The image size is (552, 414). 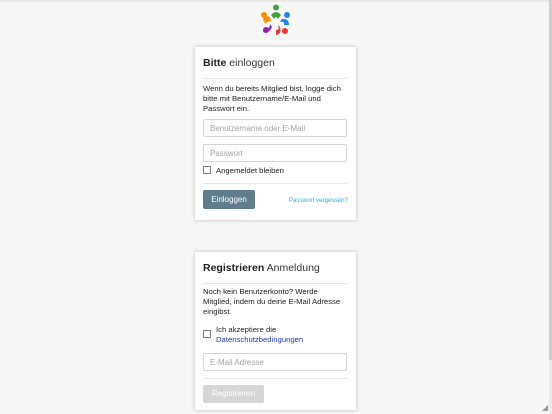 I want to click on register-title: Registrieren Anmeldung, so click(x=261, y=268).